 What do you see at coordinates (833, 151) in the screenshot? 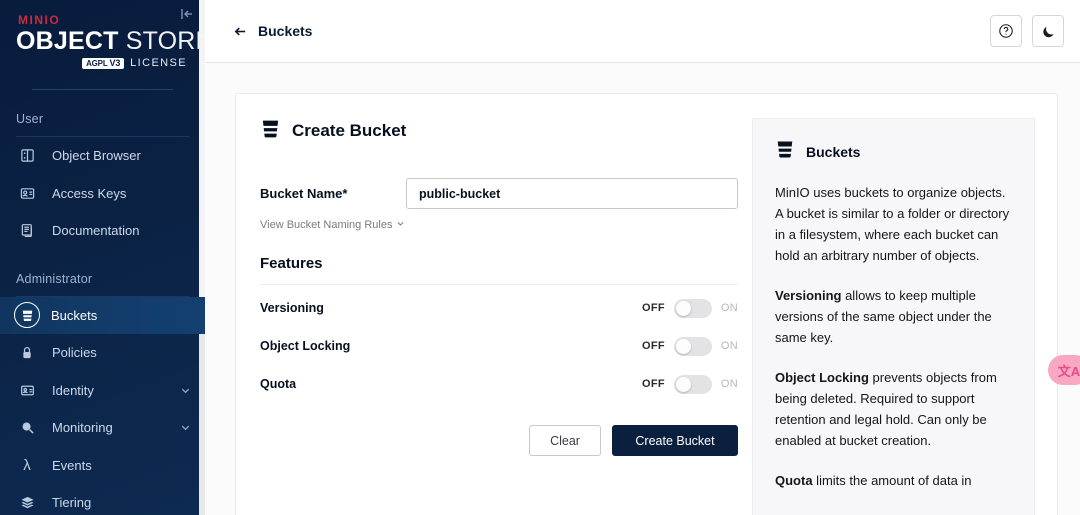
I see `help-panel-title: Buckets` at bounding box center [833, 151].